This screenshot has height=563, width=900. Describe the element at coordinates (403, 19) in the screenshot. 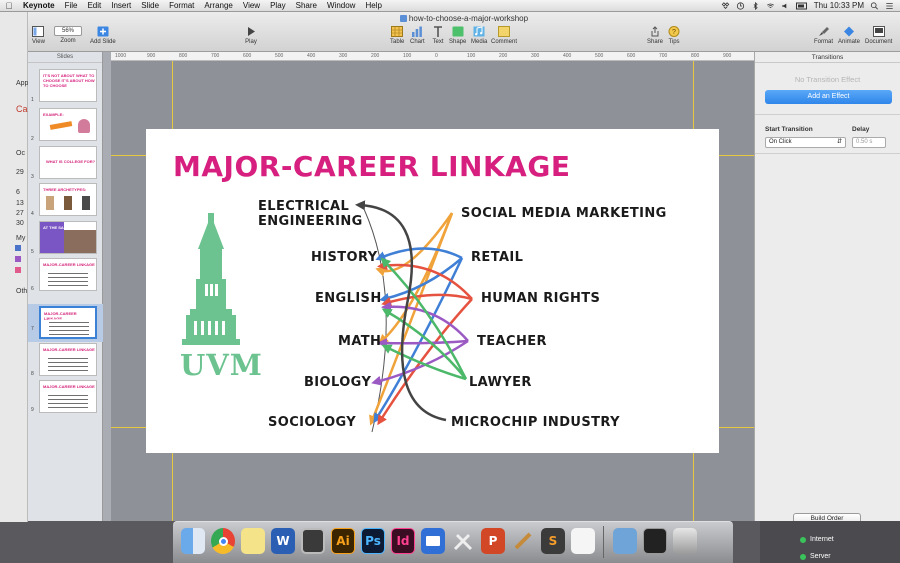

I see `keynote-doc-icon` at that location.